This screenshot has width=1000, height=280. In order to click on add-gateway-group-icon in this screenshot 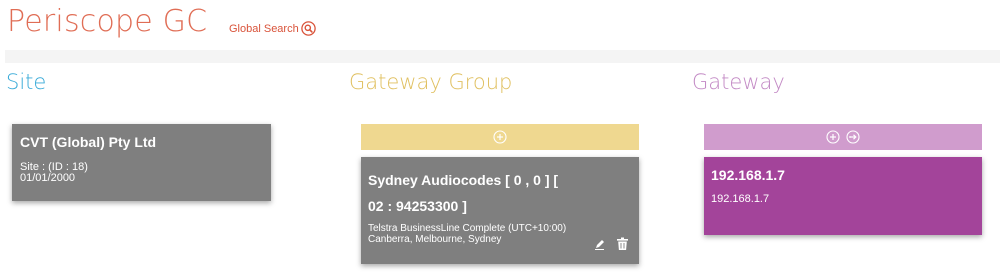, I will do `click(500, 137)`.